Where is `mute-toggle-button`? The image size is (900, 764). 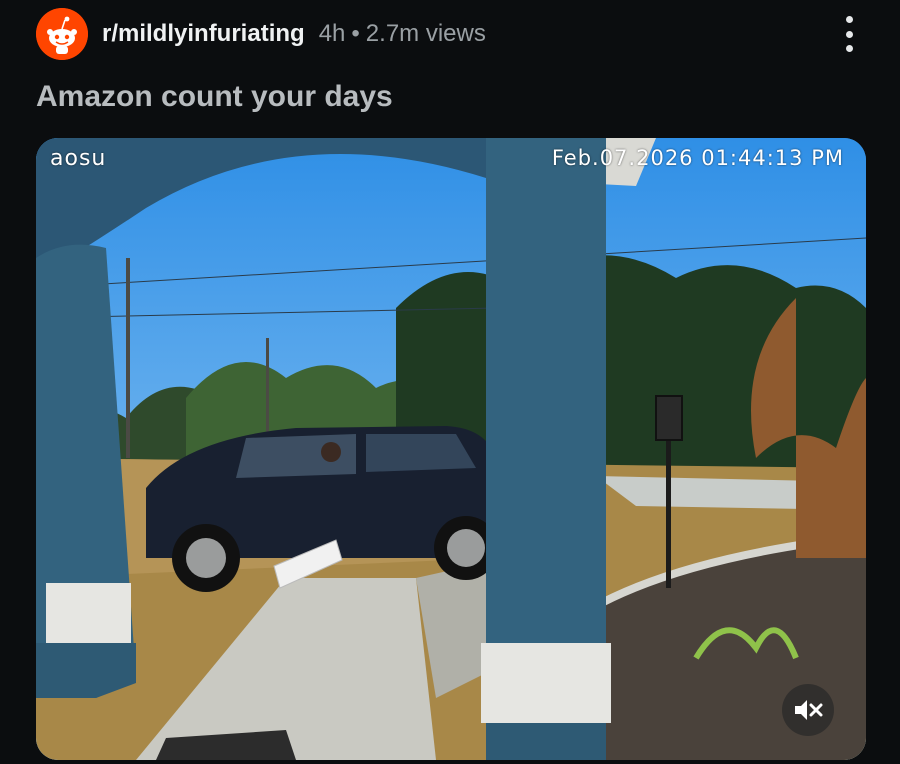
mute-toggle-button is located at coordinates (808, 710).